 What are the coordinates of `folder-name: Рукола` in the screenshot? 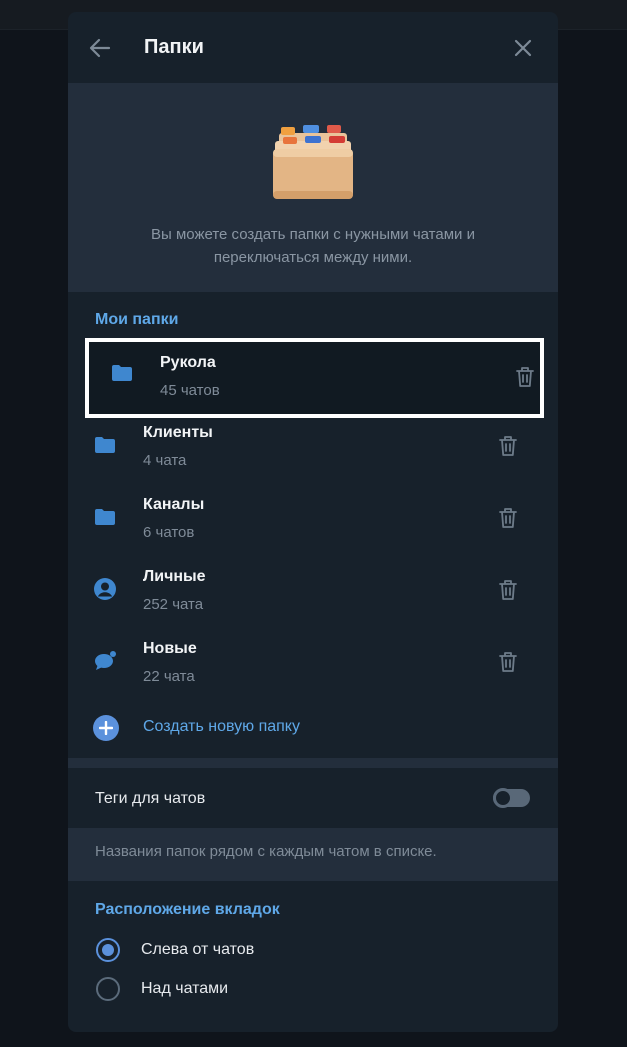 It's located at (188, 362).